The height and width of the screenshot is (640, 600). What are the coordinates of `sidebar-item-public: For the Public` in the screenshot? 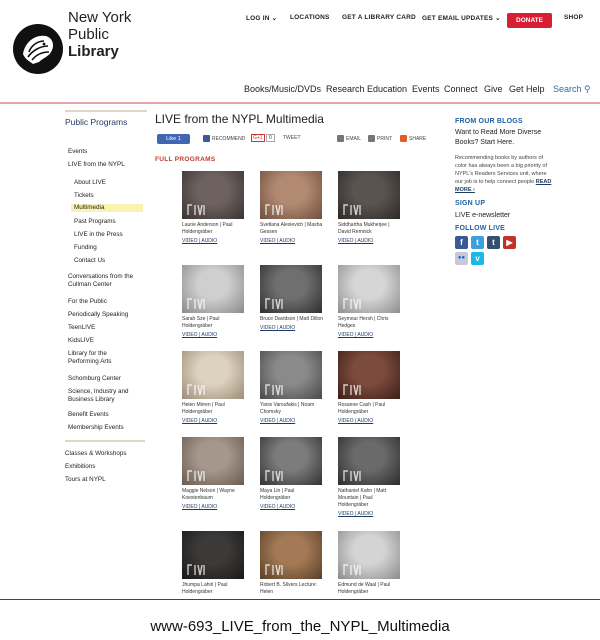 It's located at (87, 302).